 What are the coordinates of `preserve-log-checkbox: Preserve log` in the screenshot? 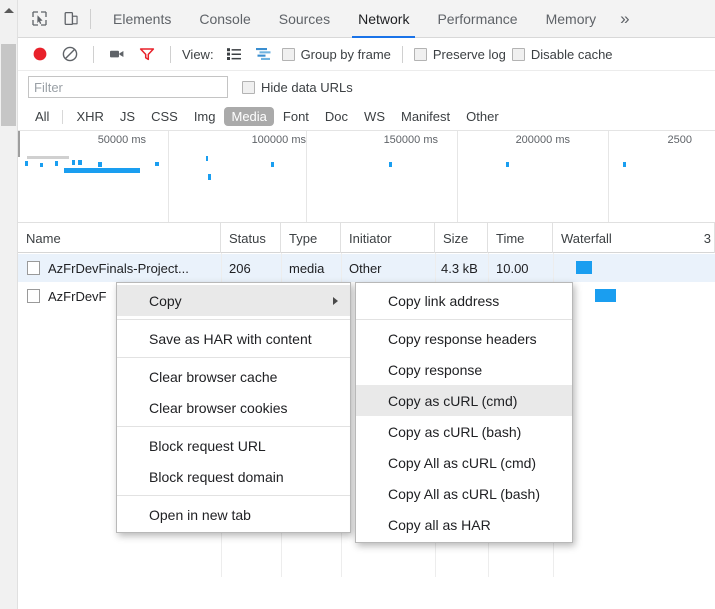 It's located at (459, 54).